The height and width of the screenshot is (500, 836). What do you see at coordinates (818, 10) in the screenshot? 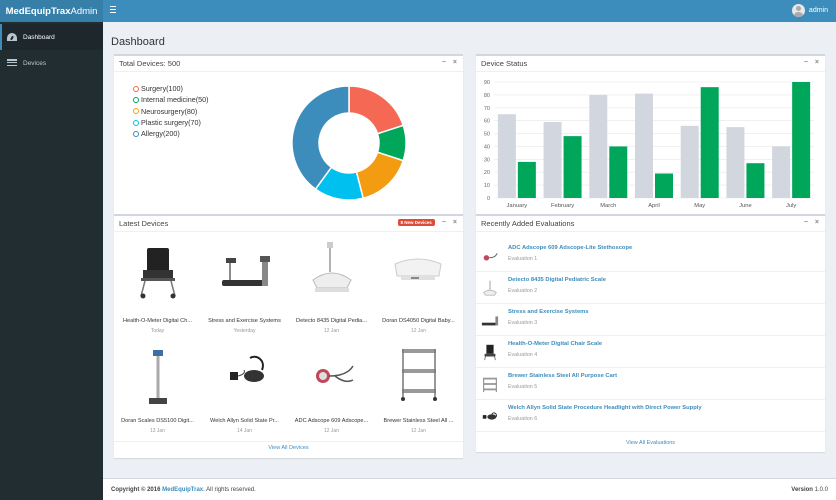
I see `user-name: admin` at bounding box center [818, 10].